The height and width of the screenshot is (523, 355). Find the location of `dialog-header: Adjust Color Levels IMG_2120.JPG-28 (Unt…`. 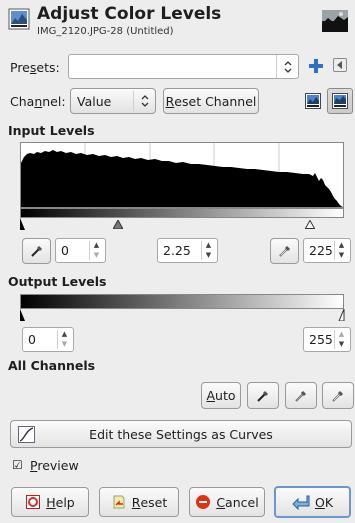

dialog-header: Adjust Color Levels IMG_2120.JPG-28 (Unt… is located at coordinates (177, 23).